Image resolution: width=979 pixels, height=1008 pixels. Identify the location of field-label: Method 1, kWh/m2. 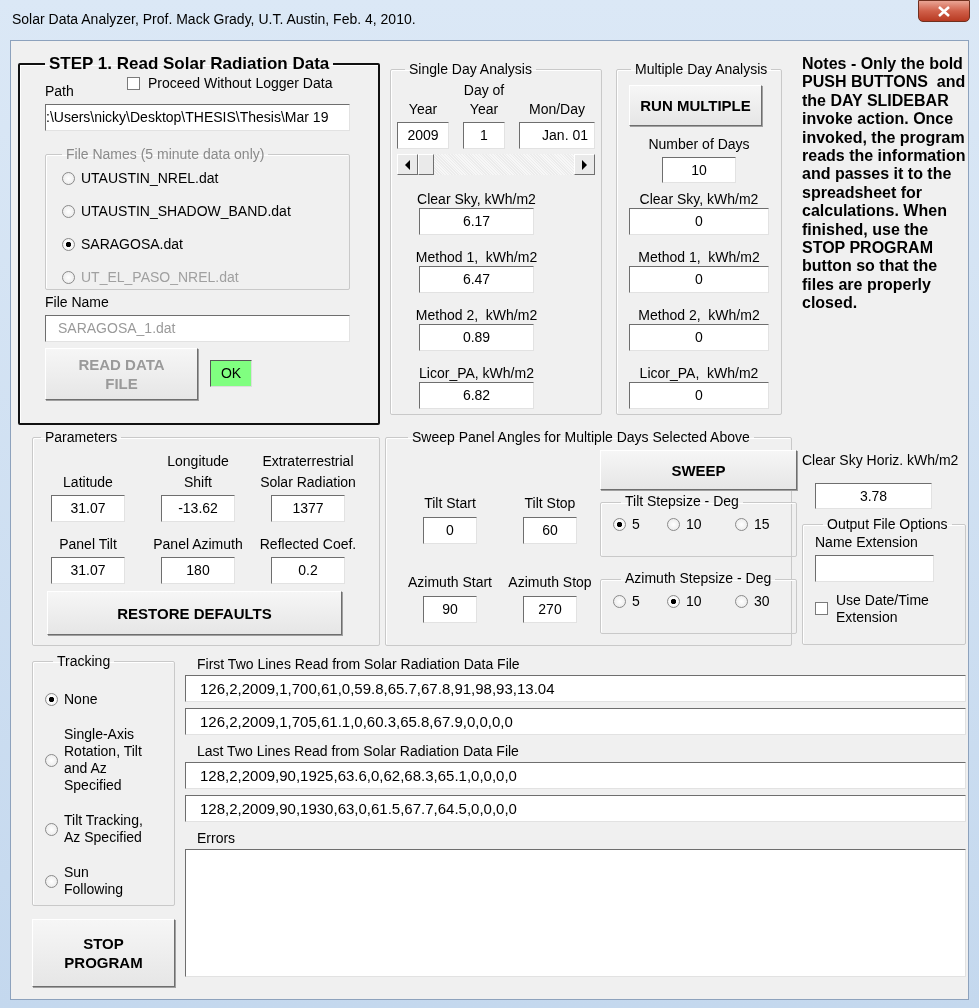
(476, 258).